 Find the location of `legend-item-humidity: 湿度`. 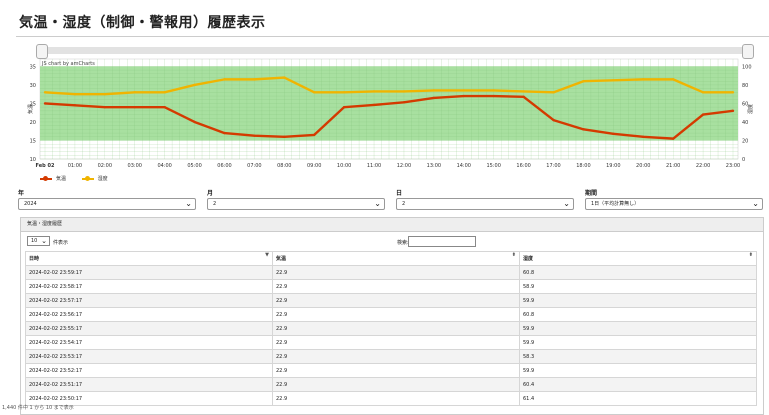

legend-item-humidity: 湿度 is located at coordinates (94, 178).